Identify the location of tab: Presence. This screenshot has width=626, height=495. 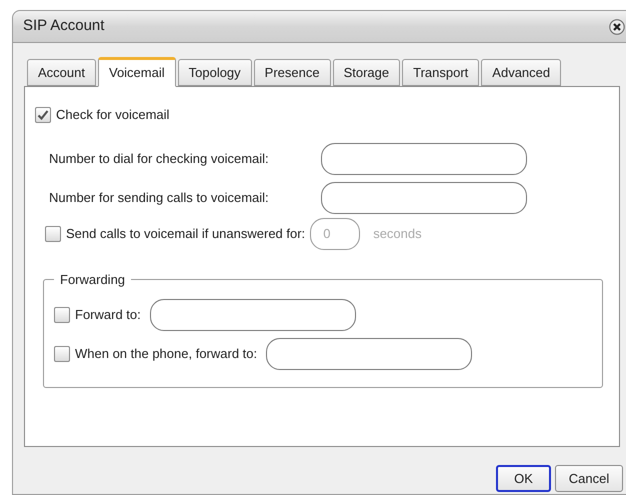
(292, 72).